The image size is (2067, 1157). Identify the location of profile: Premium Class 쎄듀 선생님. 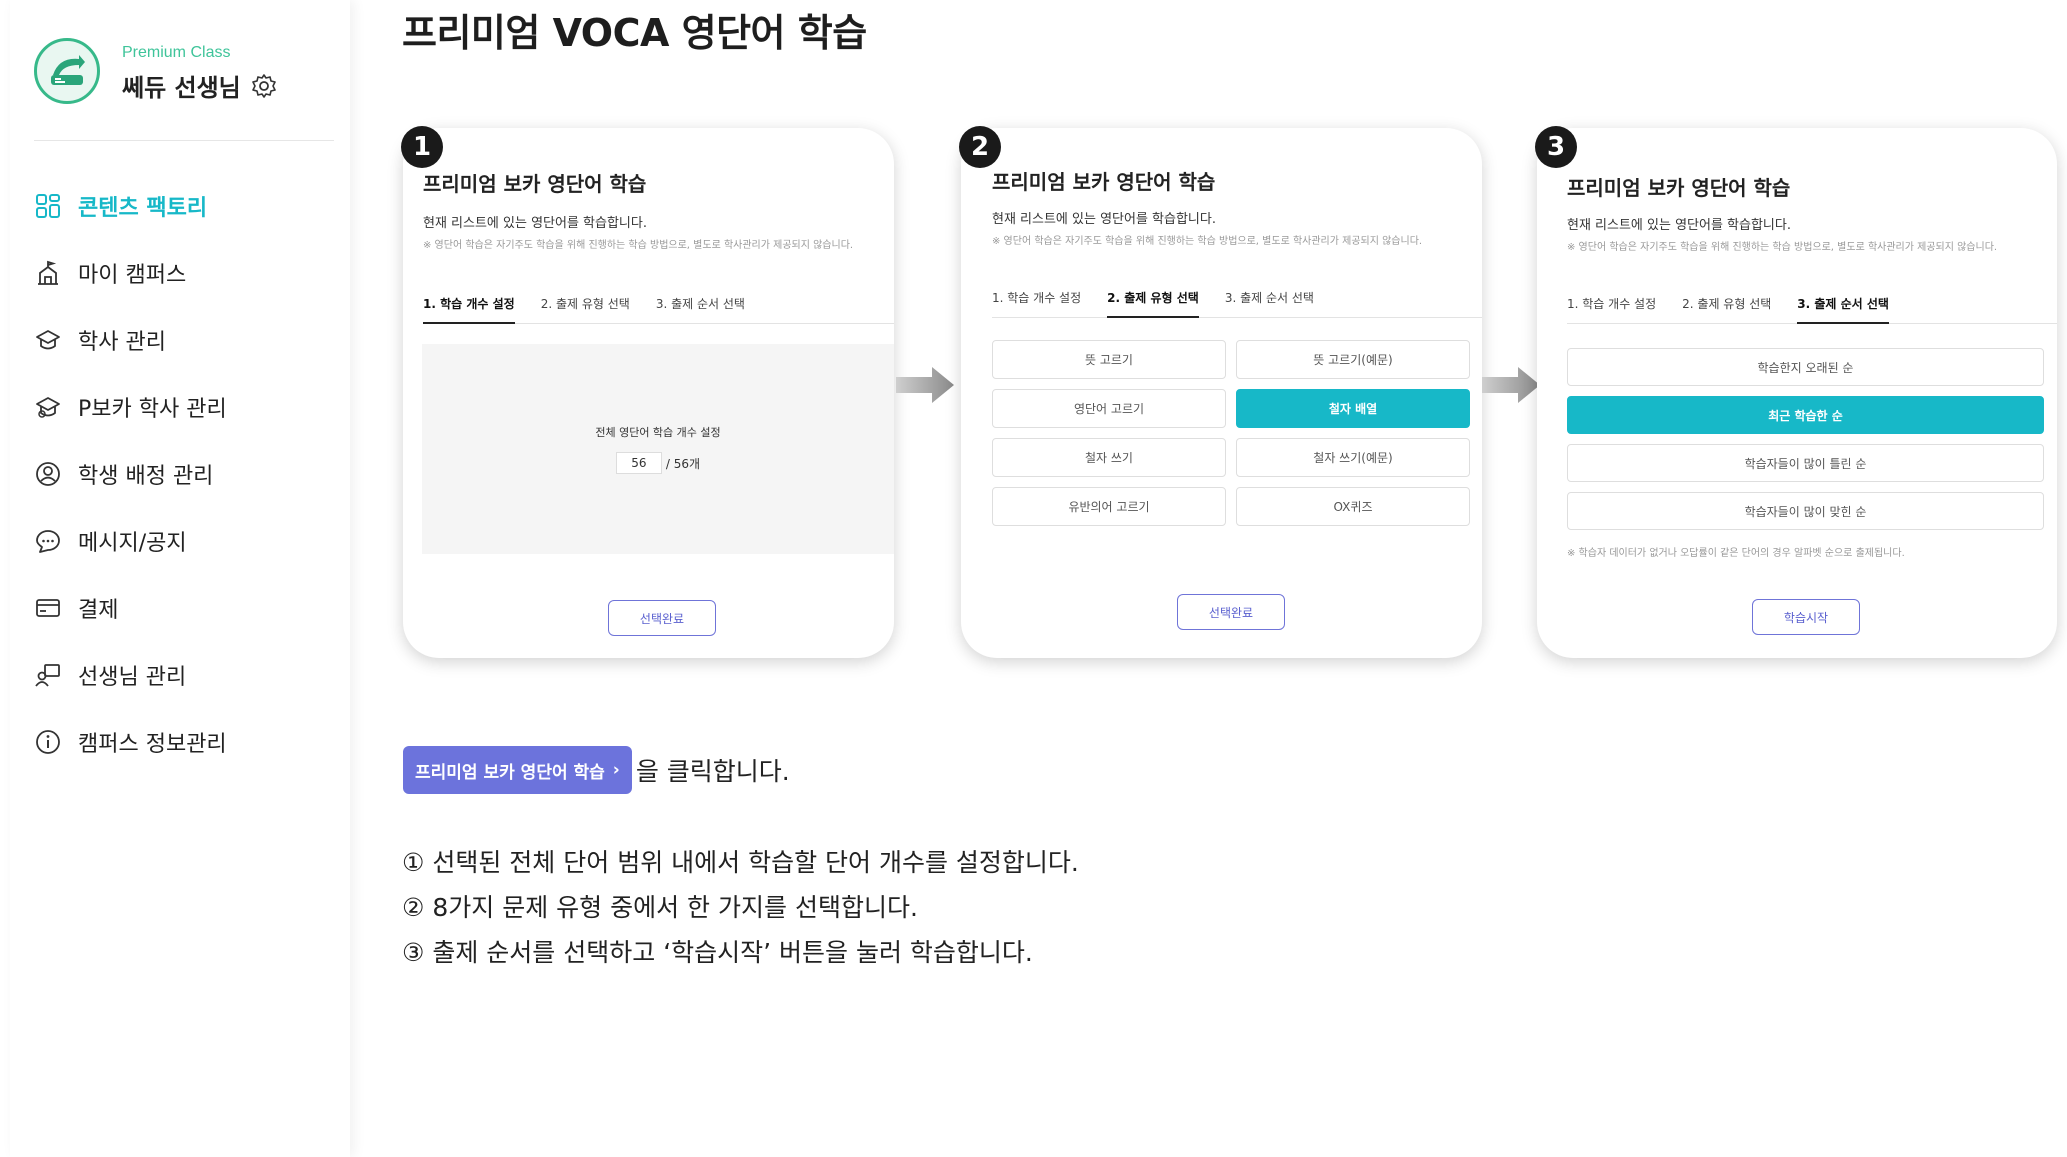
(184, 73).